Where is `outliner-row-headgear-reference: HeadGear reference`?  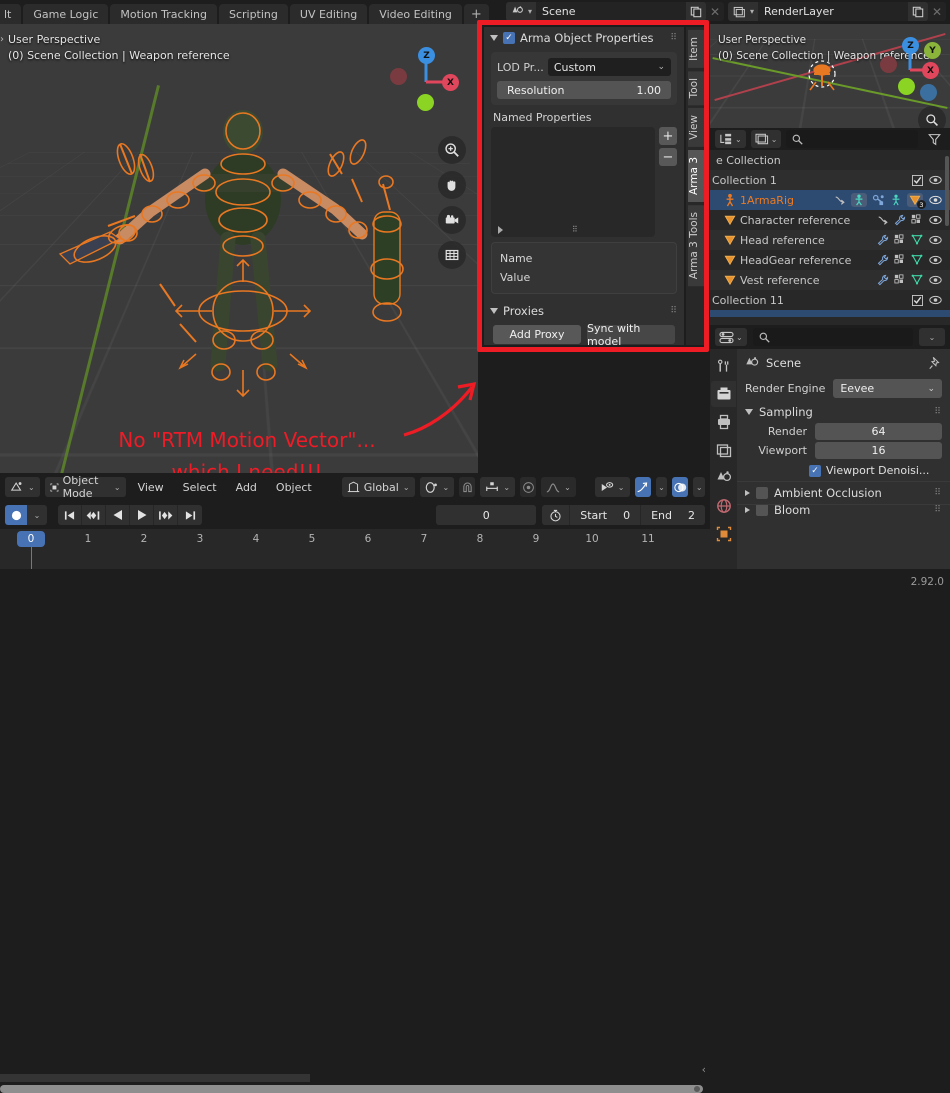
outliner-row-headgear-reference: HeadGear reference is located at coordinates (830, 260).